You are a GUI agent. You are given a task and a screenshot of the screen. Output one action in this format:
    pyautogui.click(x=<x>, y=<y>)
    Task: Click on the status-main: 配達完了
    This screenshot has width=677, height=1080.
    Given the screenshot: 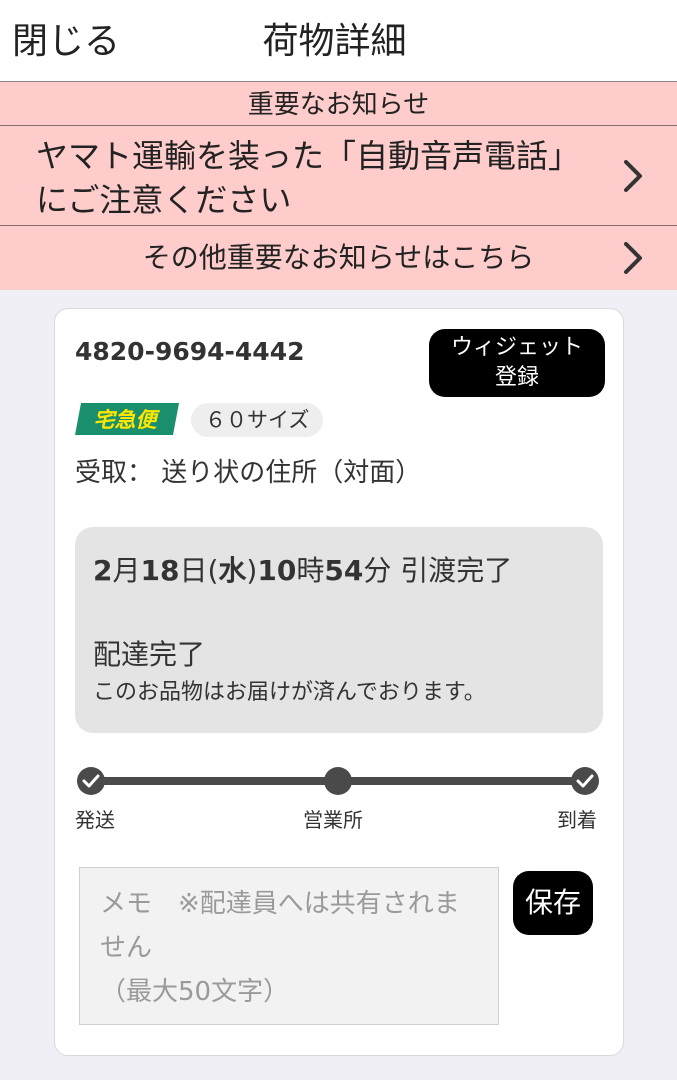 What is the action you would take?
    pyautogui.click(x=149, y=654)
    